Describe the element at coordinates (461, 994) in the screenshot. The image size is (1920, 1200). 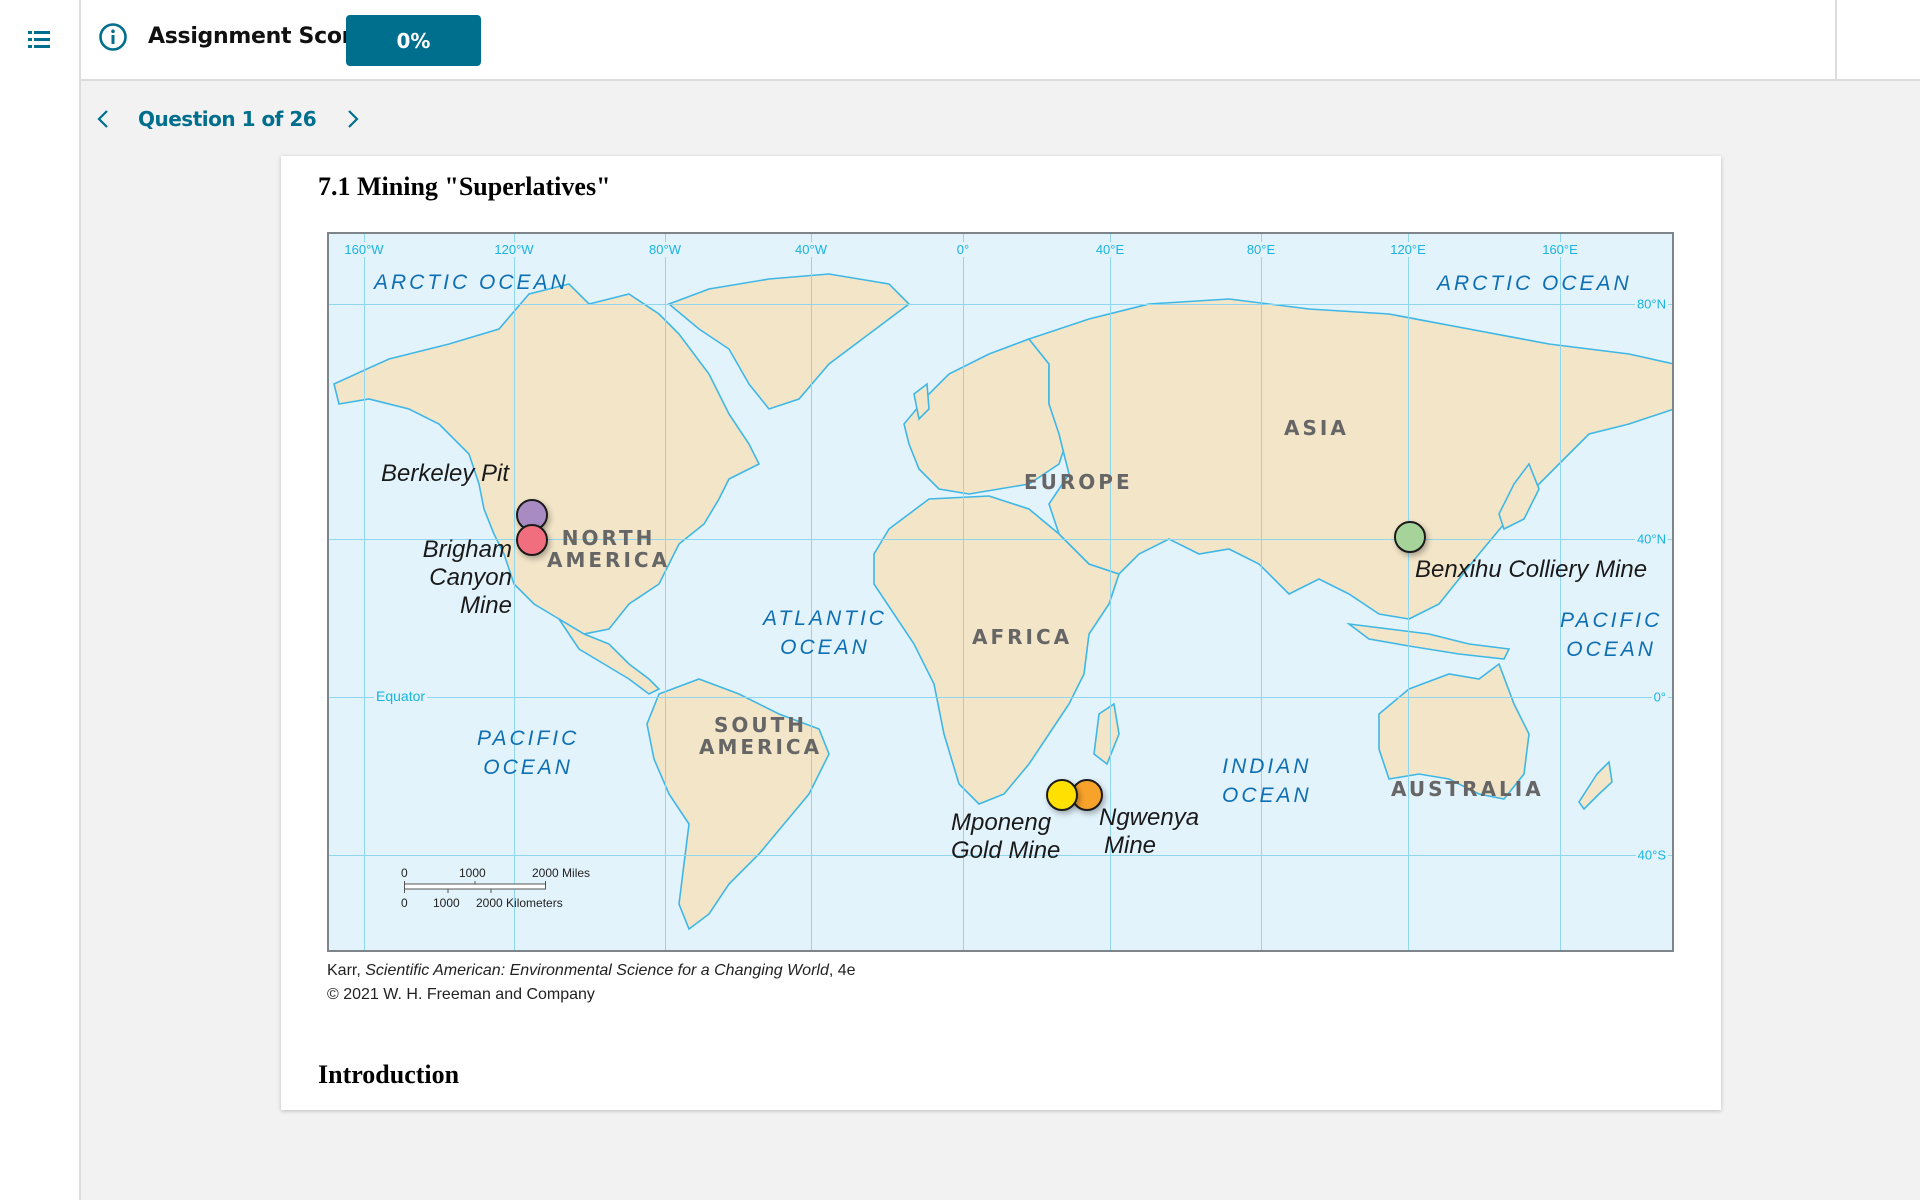
I see `credit-copyright: © 2021 W. H. Freeman and Company` at that location.